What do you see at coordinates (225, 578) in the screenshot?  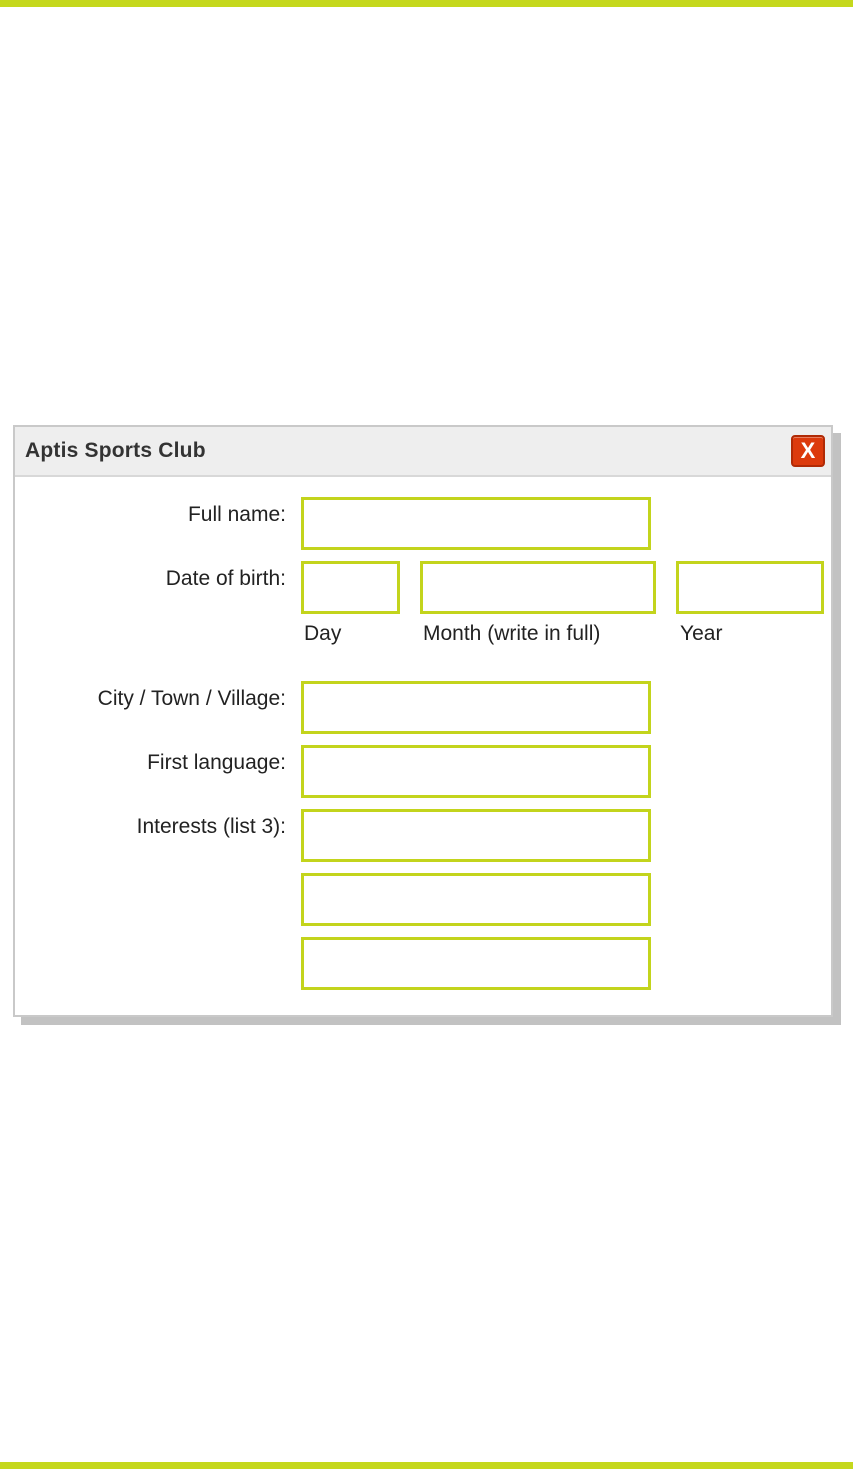 I see `date-of-birth-label: Date of birth:` at bounding box center [225, 578].